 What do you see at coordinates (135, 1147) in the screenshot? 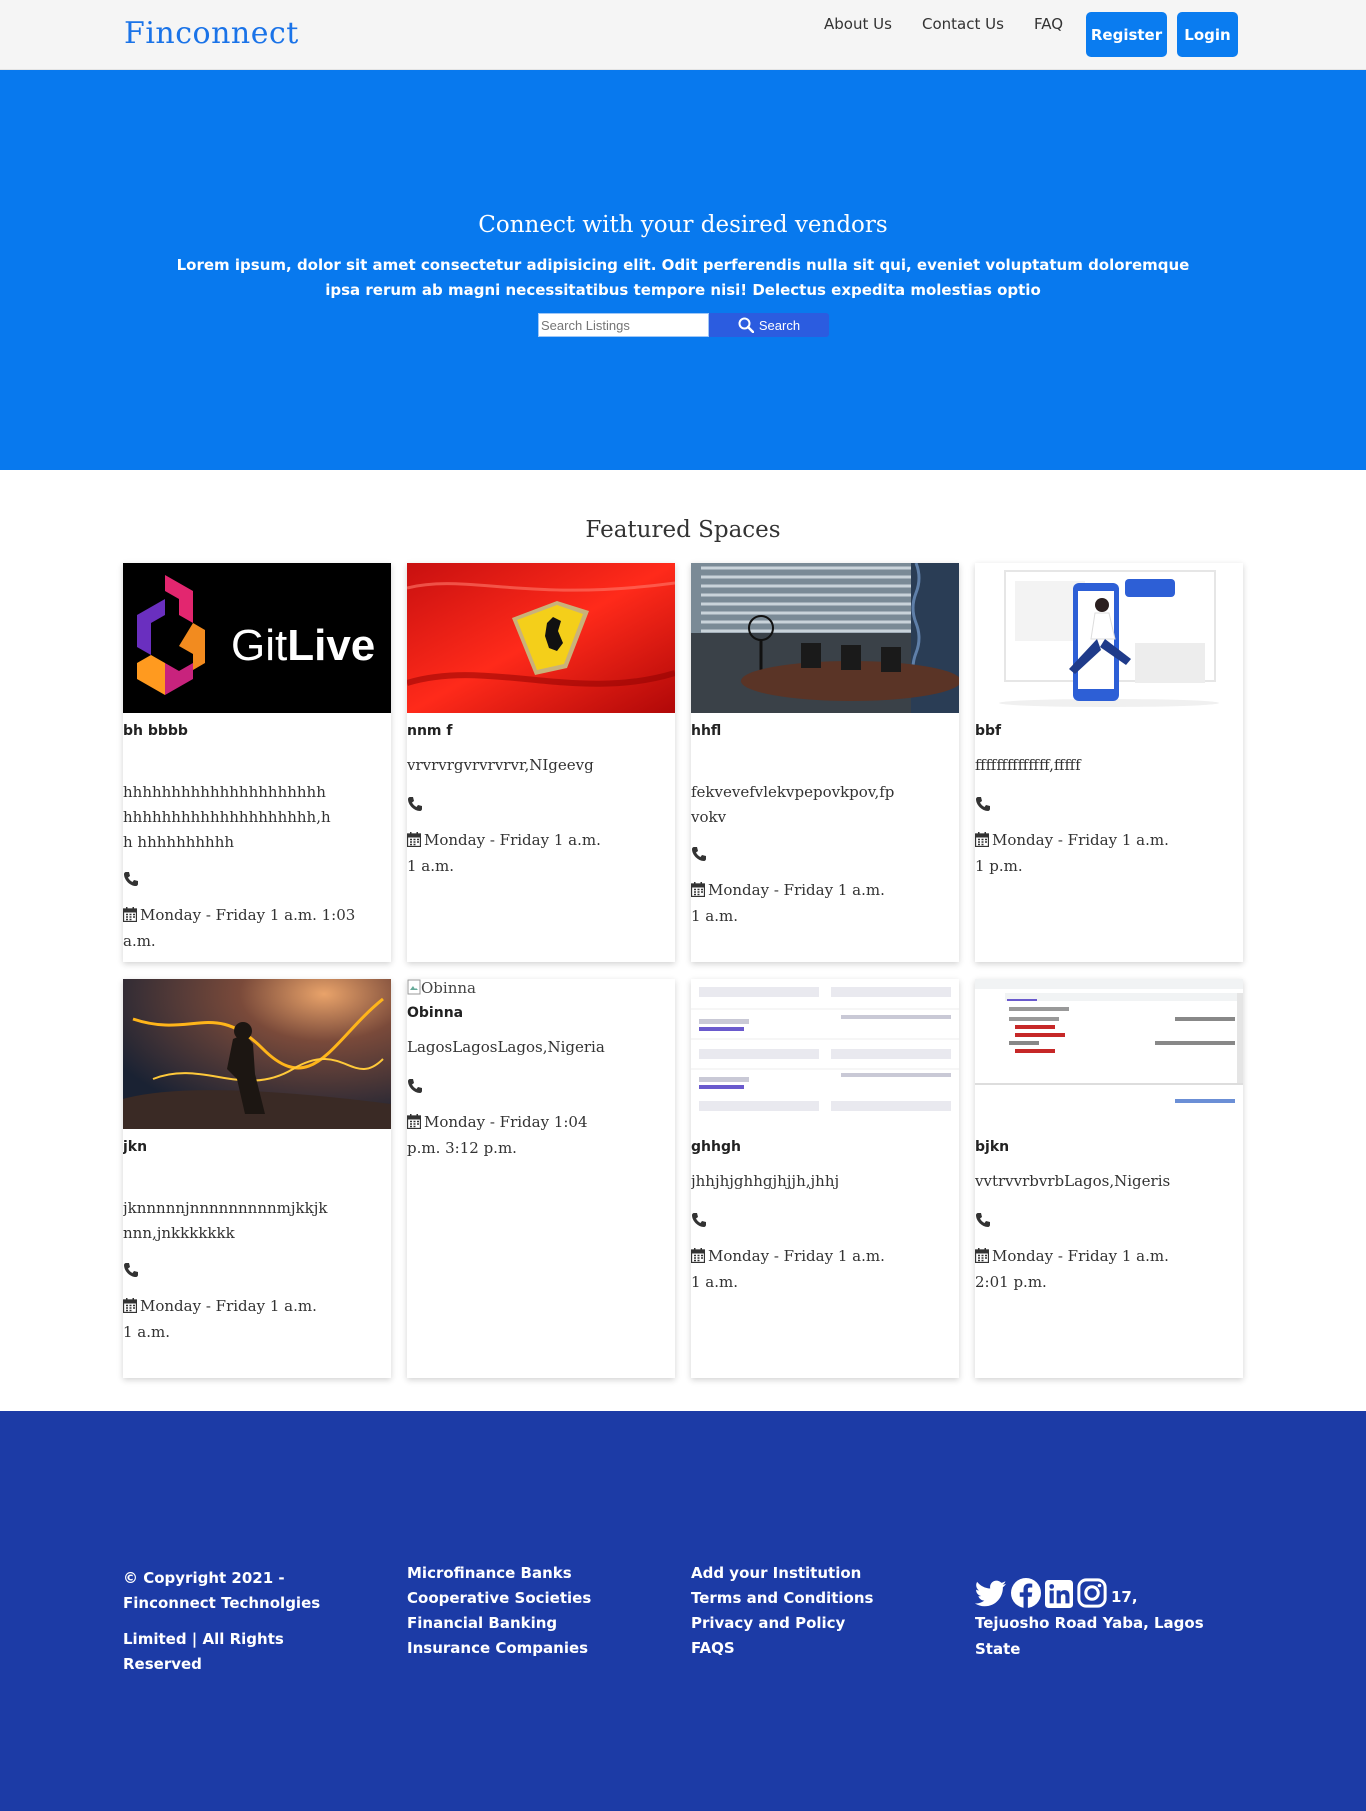
I see `listing-title: jkn` at bounding box center [135, 1147].